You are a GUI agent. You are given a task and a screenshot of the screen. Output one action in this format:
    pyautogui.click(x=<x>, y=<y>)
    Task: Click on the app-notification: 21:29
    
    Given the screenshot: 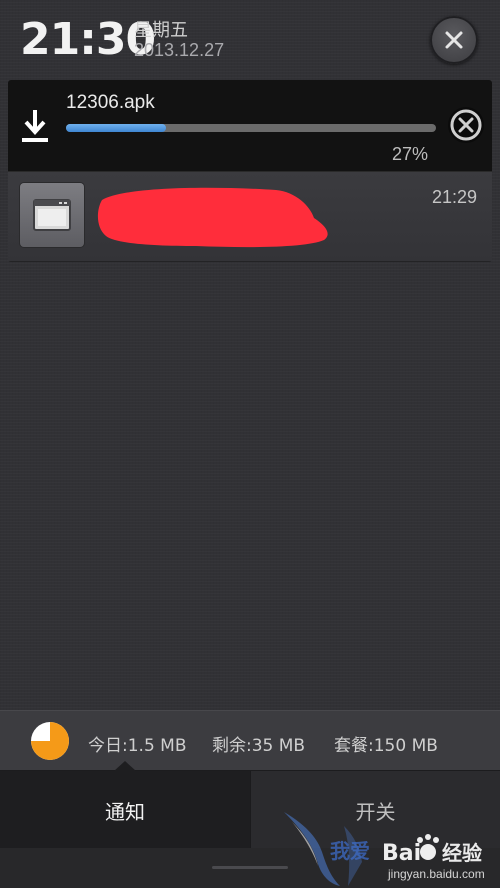 What is the action you would take?
    pyautogui.click(x=250, y=217)
    